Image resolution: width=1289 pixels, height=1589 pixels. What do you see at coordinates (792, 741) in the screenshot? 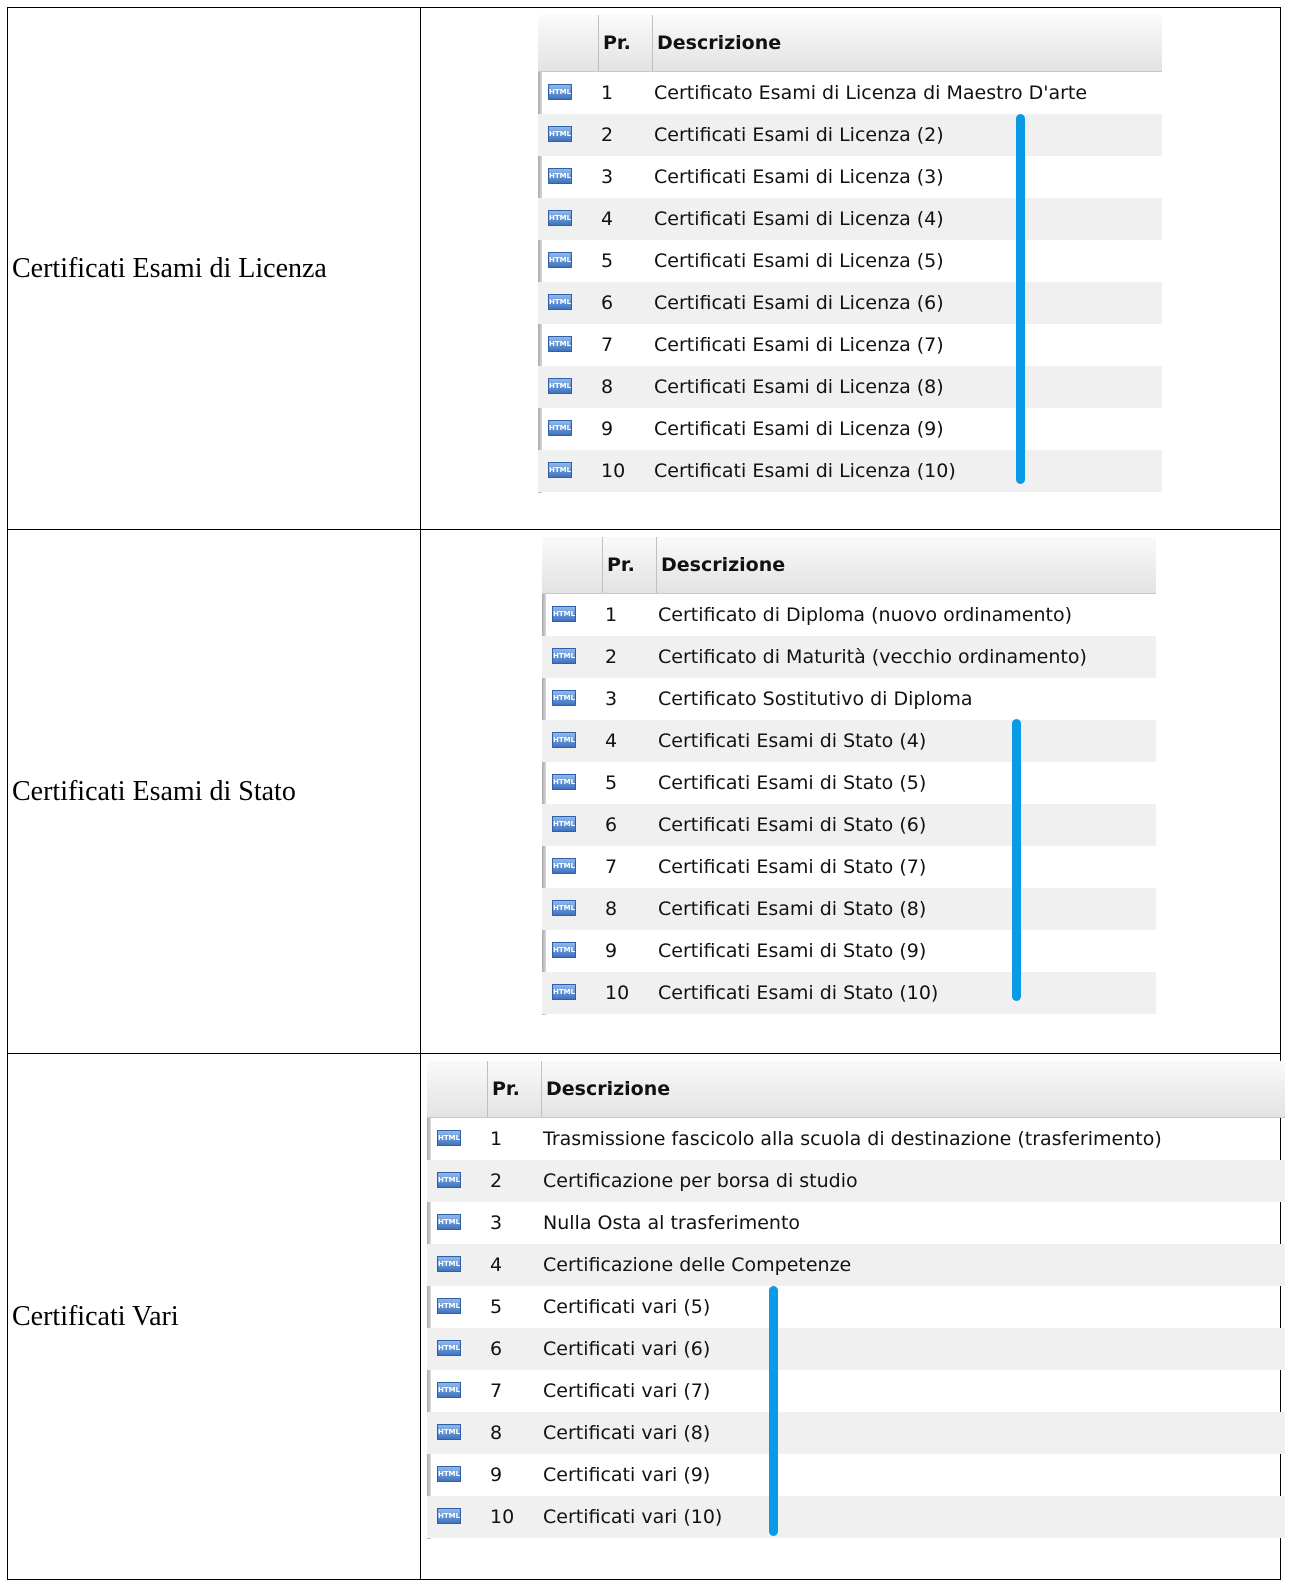
I see `row-description: Certificati Esami di Stato (4)` at bounding box center [792, 741].